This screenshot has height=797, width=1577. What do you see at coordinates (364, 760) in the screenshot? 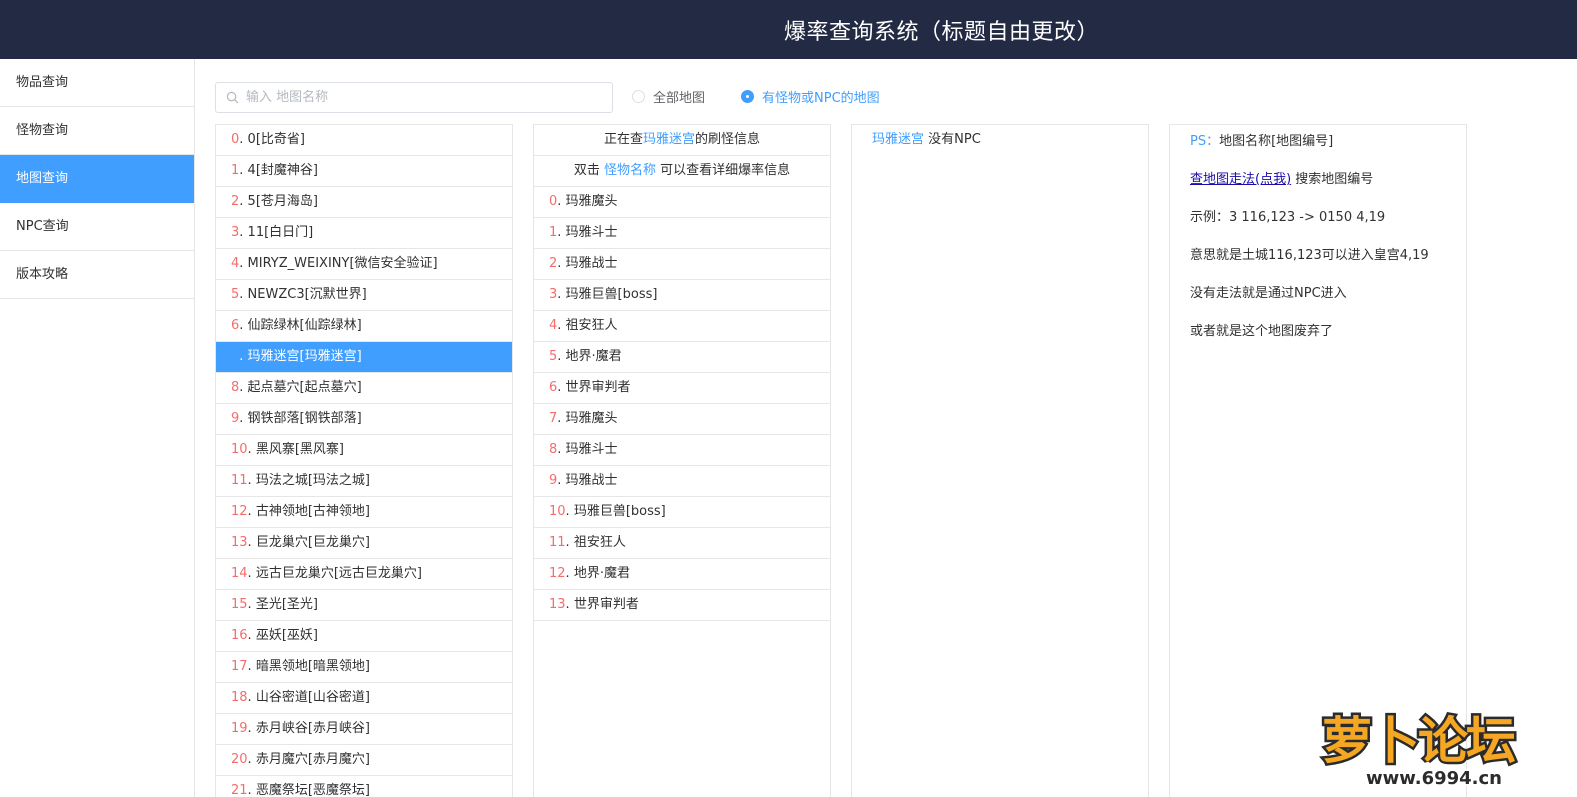
I see `map-list-item: 20. 赤月魔穴[赤月魔穴]` at bounding box center [364, 760].